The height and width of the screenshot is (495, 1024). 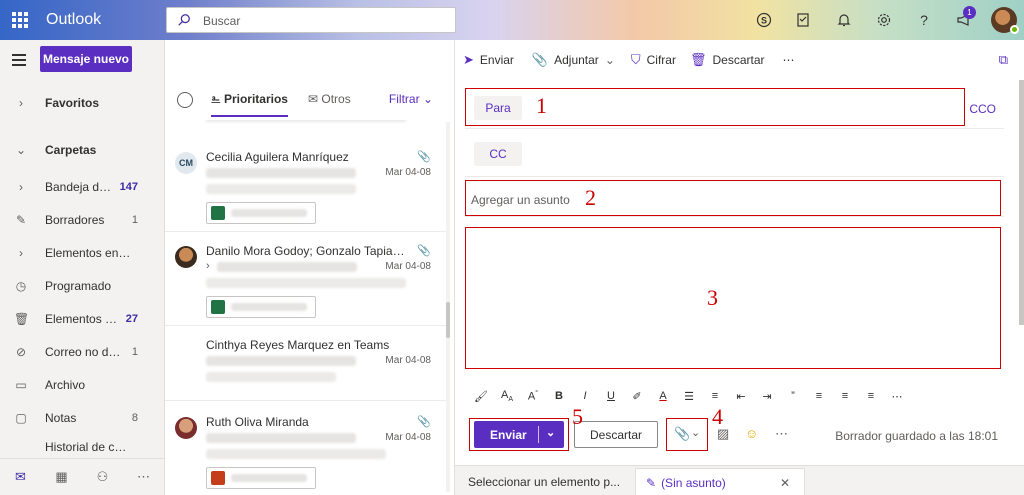 I want to click on quote-icon: ”, so click(x=793, y=396).